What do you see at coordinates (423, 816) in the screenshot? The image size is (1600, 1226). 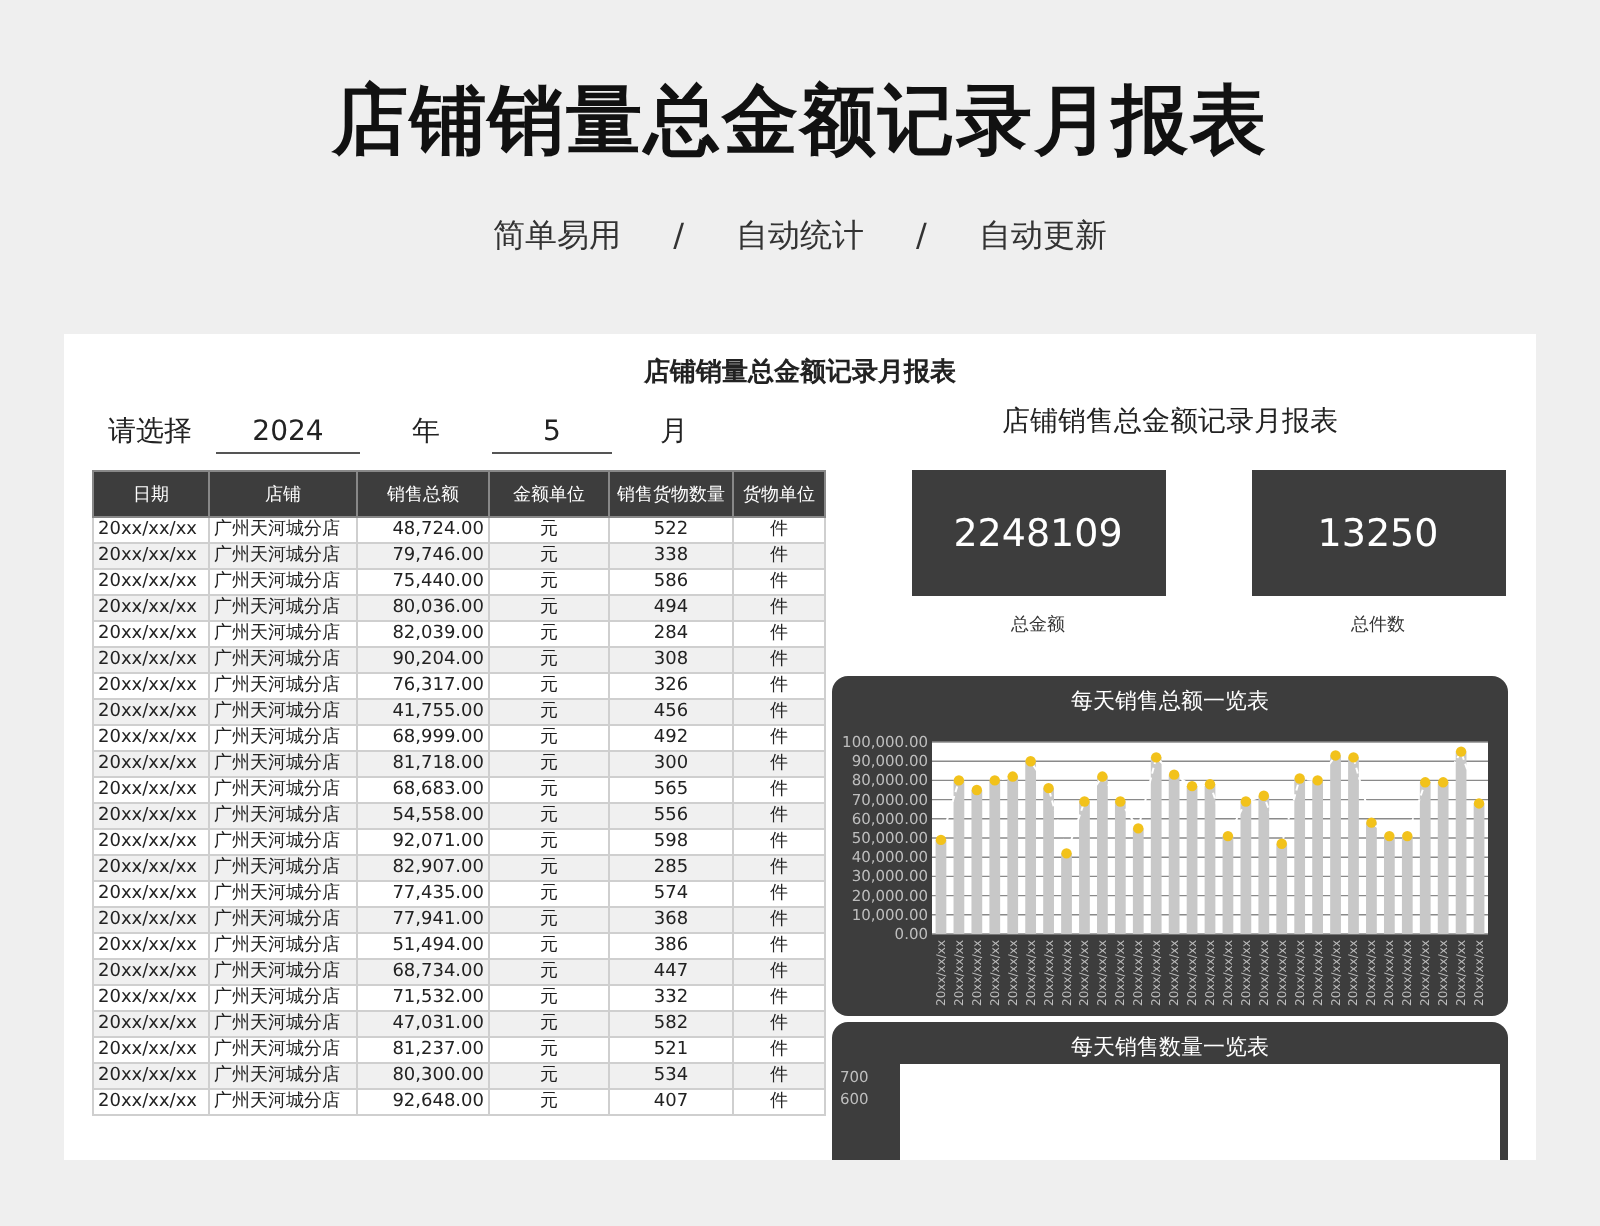 I see `table-cell: 54,558.00` at bounding box center [423, 816].